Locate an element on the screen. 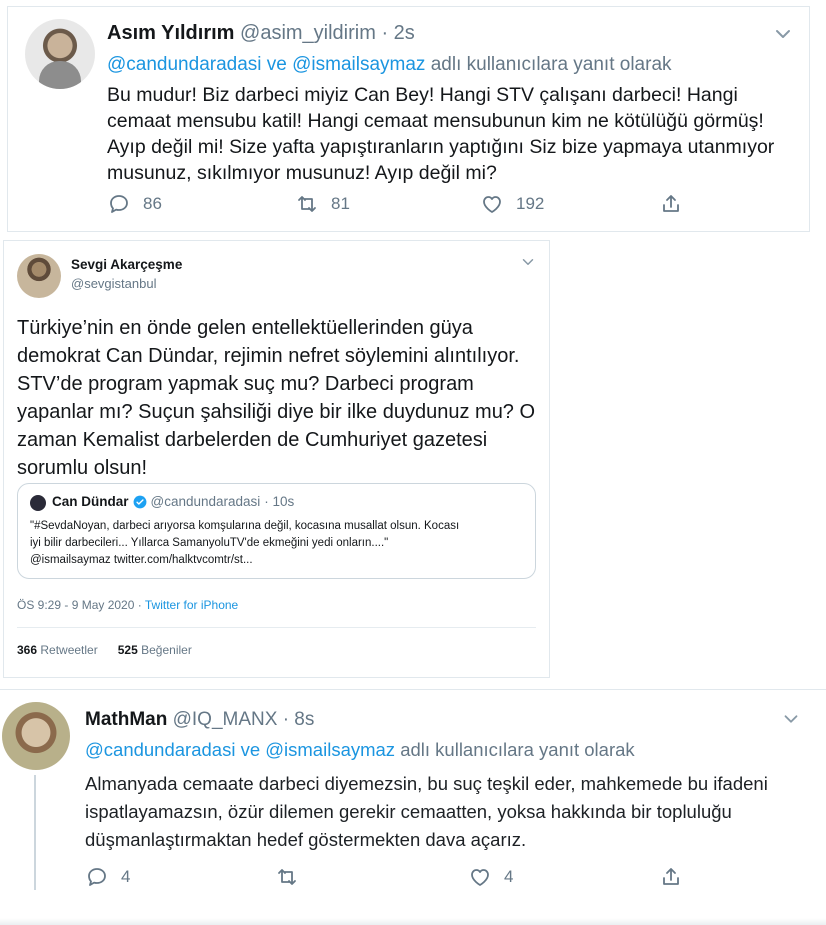 This screenshot has height=925, width=826. quote-time: · 10s is located at coordinates (279, 501).